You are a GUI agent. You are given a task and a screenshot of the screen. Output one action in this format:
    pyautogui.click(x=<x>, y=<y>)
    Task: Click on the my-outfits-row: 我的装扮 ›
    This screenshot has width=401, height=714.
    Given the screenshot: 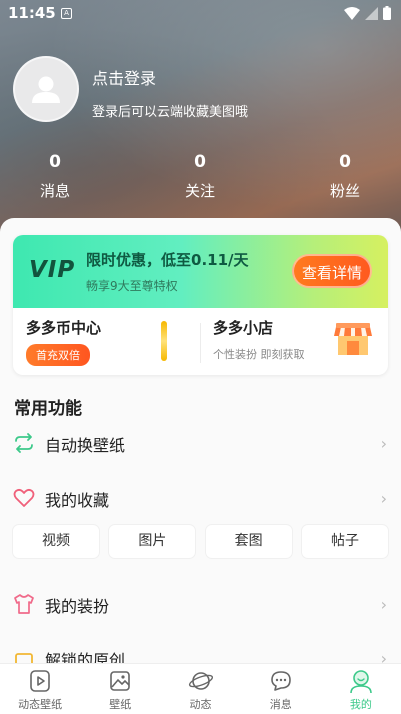 What is the action you would take?
    pyautogui.click(x=200, y=604)
    